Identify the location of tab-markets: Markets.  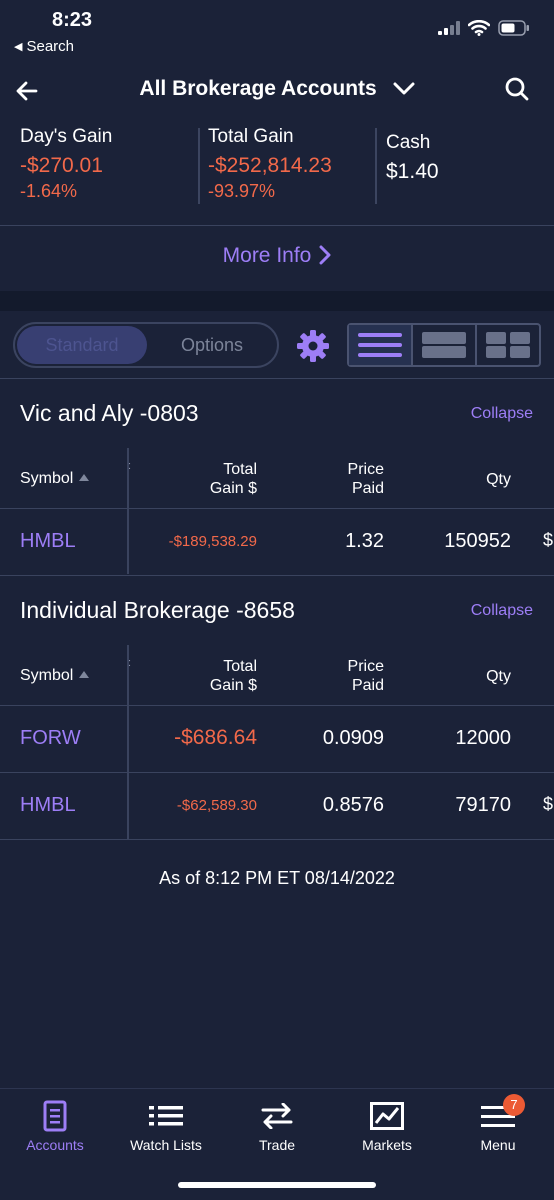
(387, 1126).